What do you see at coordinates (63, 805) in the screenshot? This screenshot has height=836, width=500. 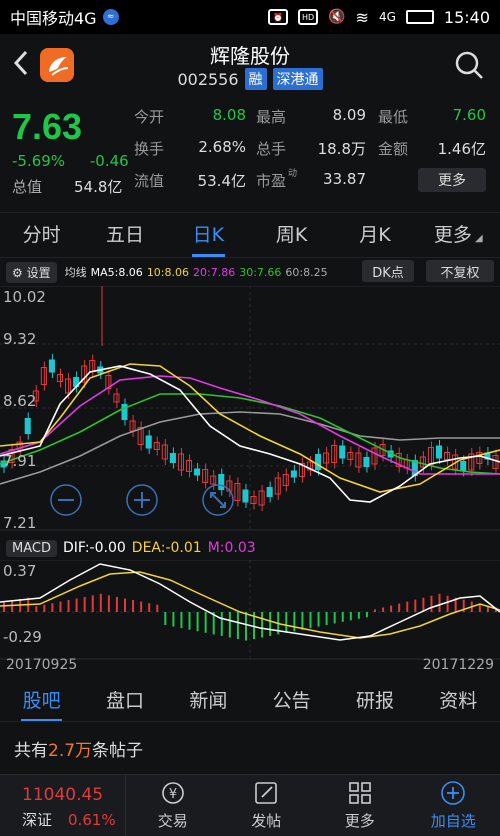 I see `index-ticker: 11040.45 深证 0.61%` at bounding box center [63, 805].